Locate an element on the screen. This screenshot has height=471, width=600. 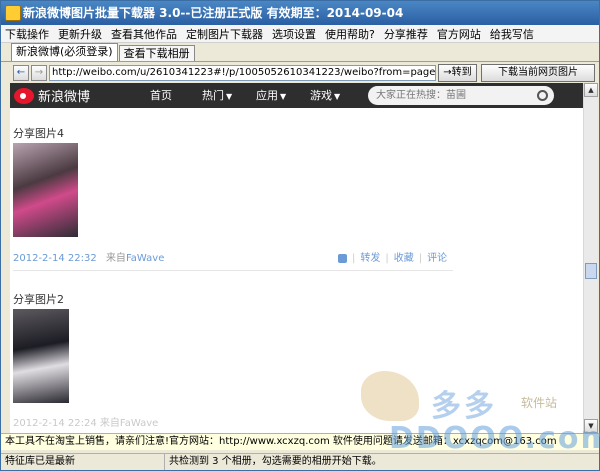
weibo-nav-hot-label: 热门 is located at coordinates (213, 95).